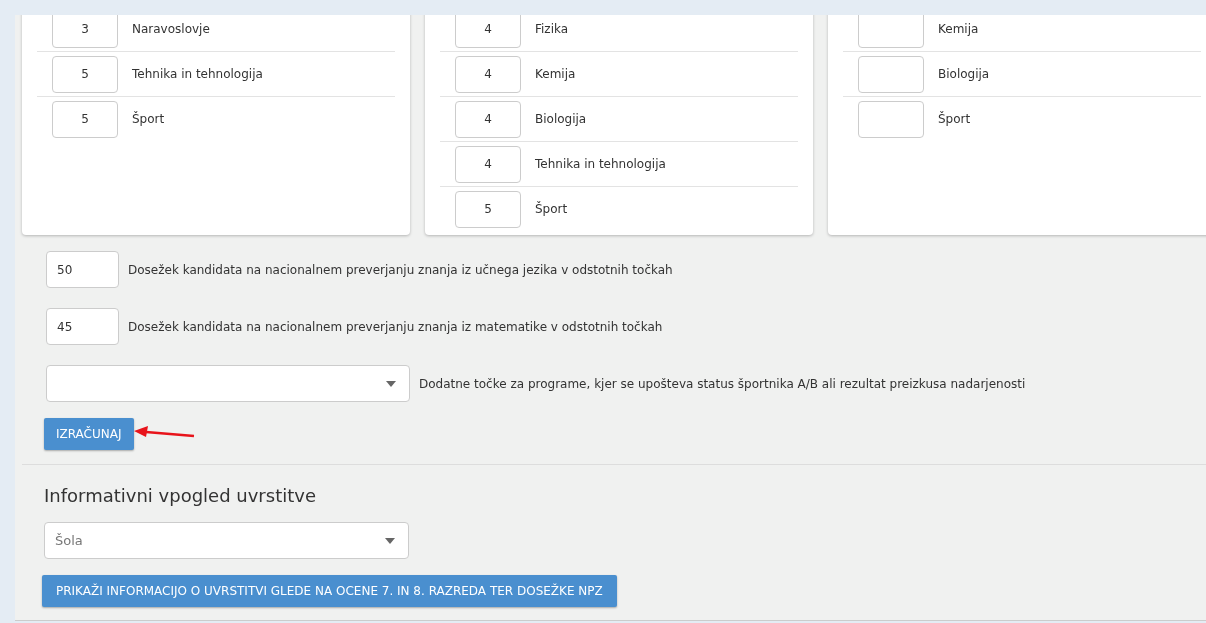 The width and height of the screenshot is (1206, 623). Describe the element at coordinates (164, 432) in the screenshot. I see `arrow-annotation` at that location.